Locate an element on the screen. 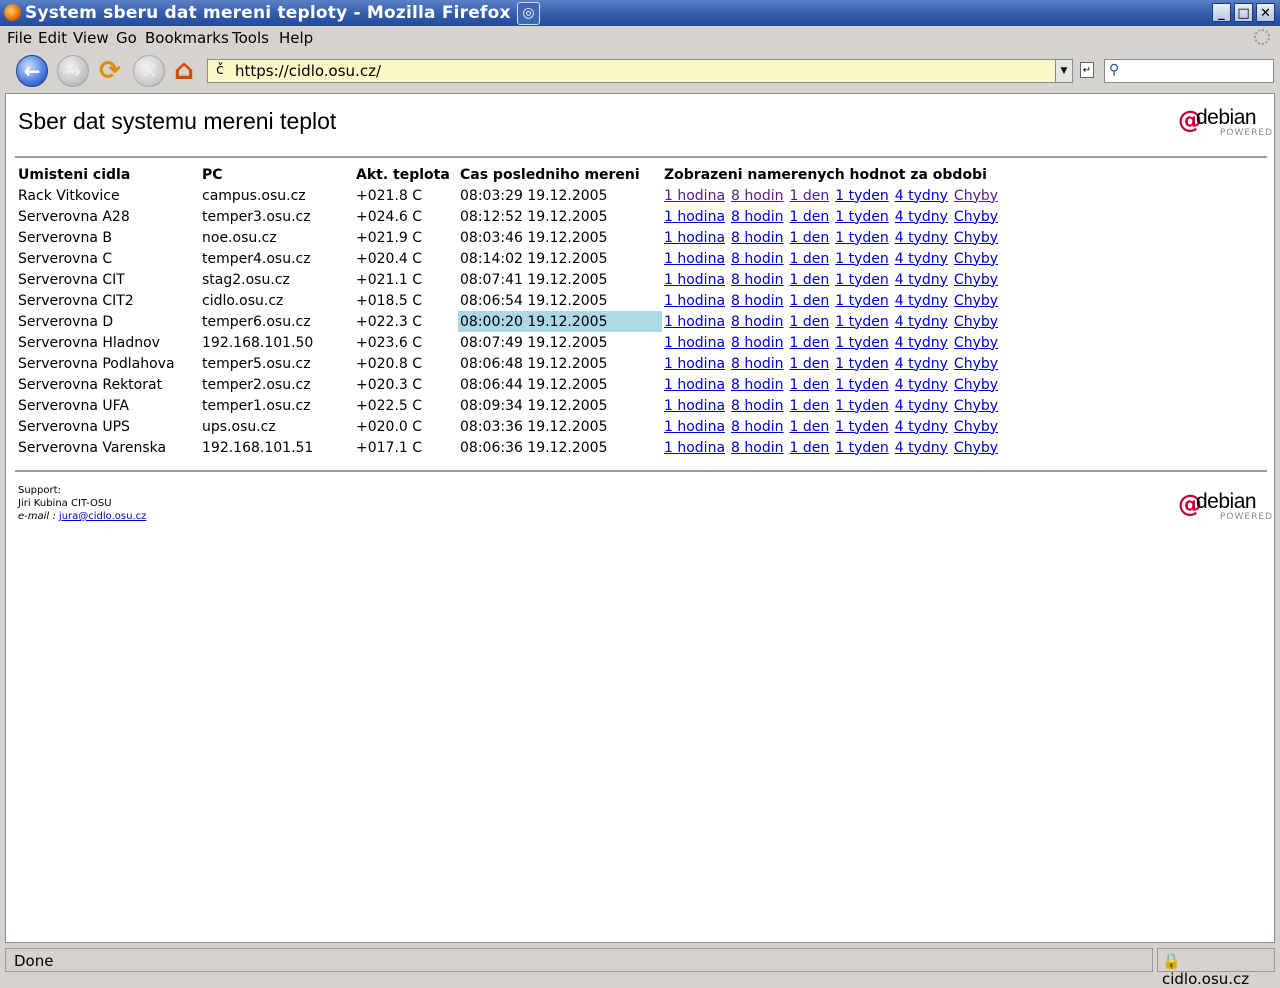 This screenshot has width=1280, height=988. url-text: https://cidlo.osu.cz/ is located at coordinates (308, 71).